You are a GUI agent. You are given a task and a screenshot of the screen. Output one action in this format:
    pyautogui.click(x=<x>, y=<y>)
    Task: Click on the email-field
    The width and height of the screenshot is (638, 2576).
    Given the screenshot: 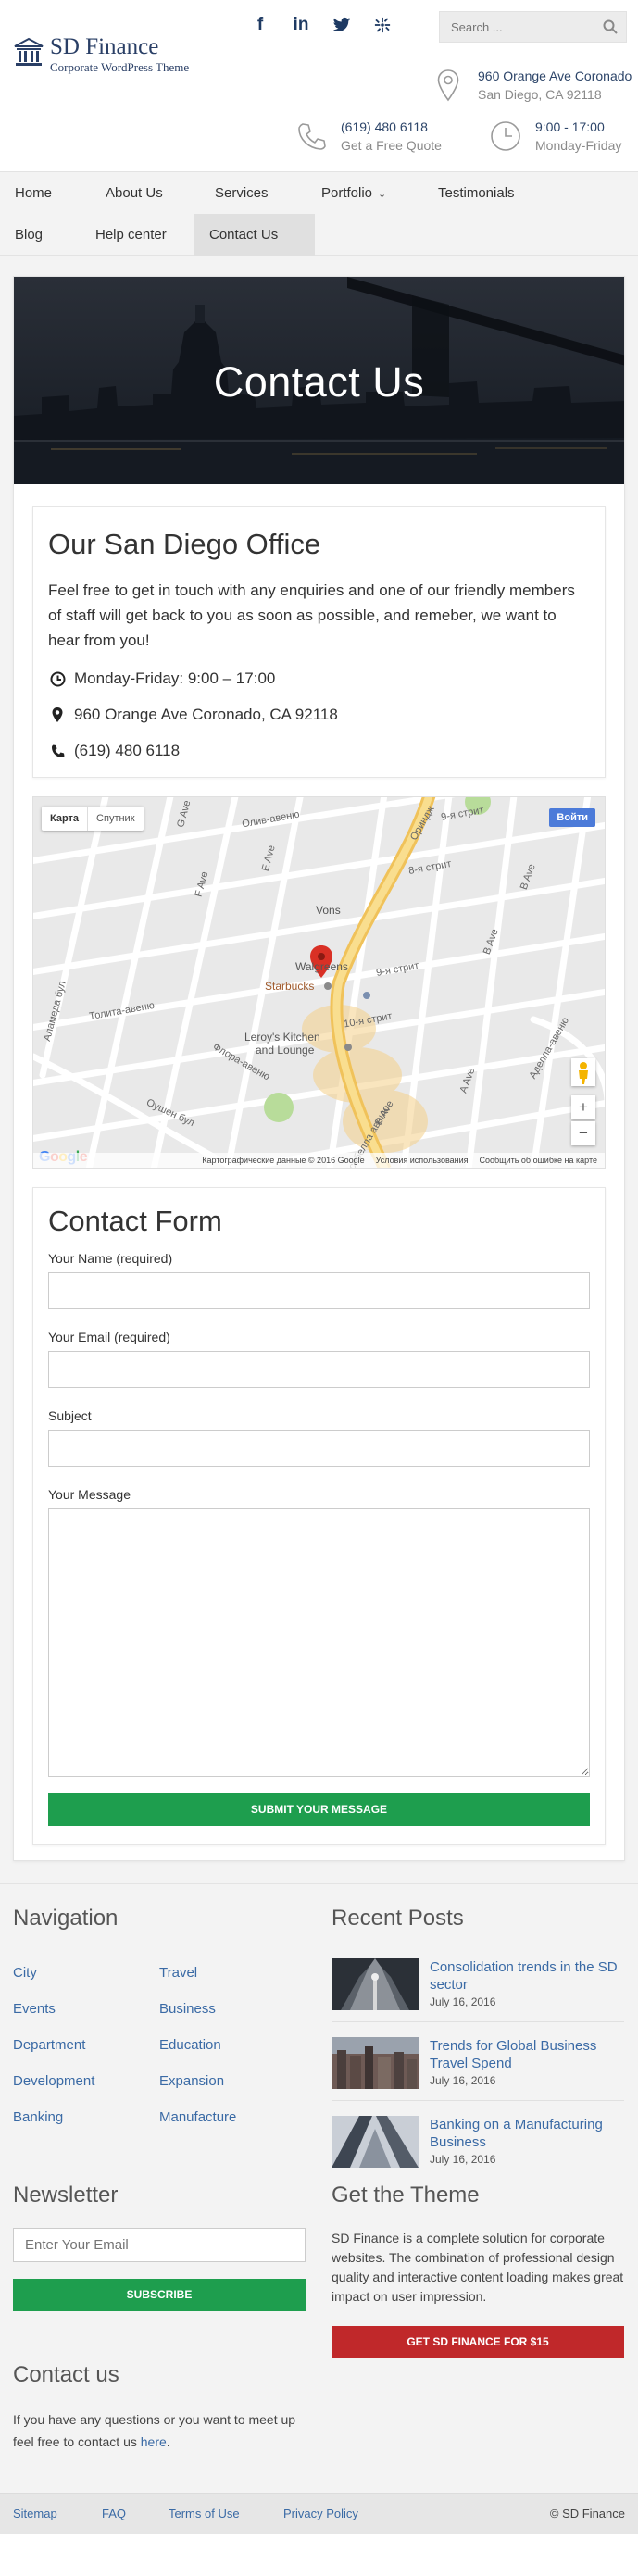 What is the action you would take?
    pyautogui.click(x=319, y=1369)
    